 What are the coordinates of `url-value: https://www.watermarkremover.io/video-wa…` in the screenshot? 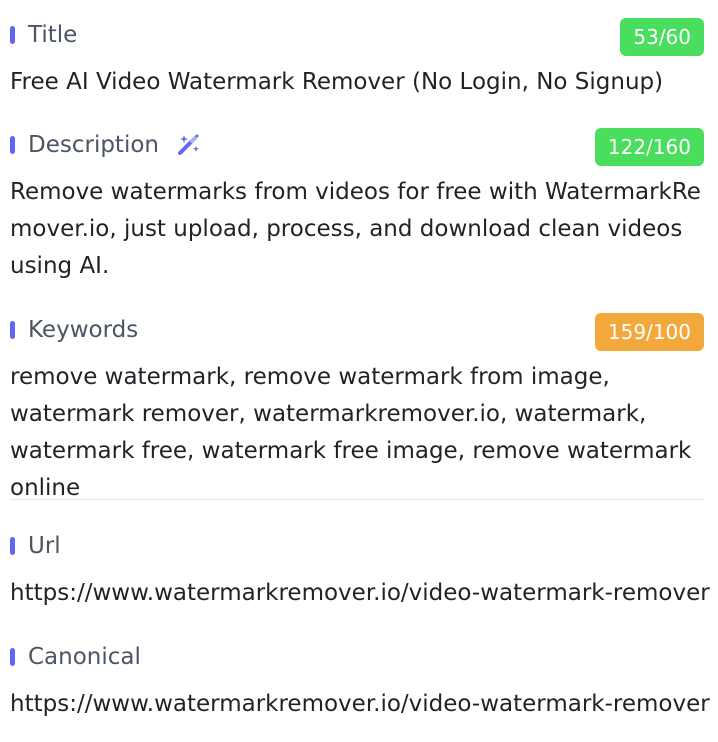 It's located at (360, 593).